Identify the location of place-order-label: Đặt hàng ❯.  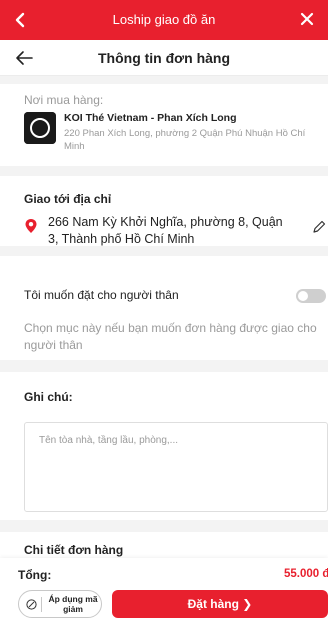
(220, 604).